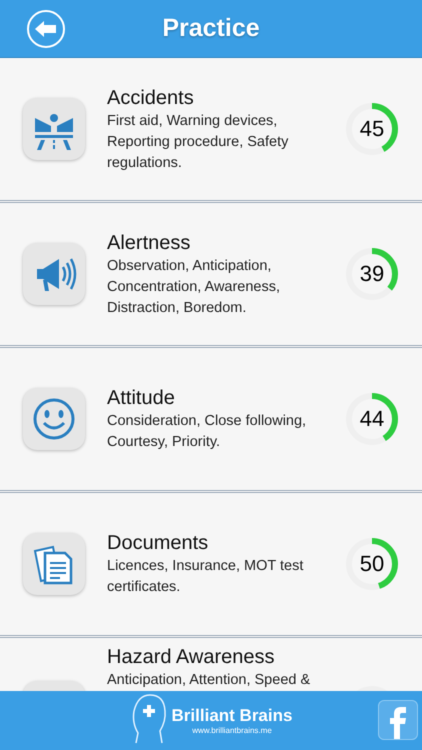 This screenshot has height=750, width=422. What do you see at coordinates (141, 398) in the screenshot?
I see `topic-title: Attitude` at bounding box center [141, 398].